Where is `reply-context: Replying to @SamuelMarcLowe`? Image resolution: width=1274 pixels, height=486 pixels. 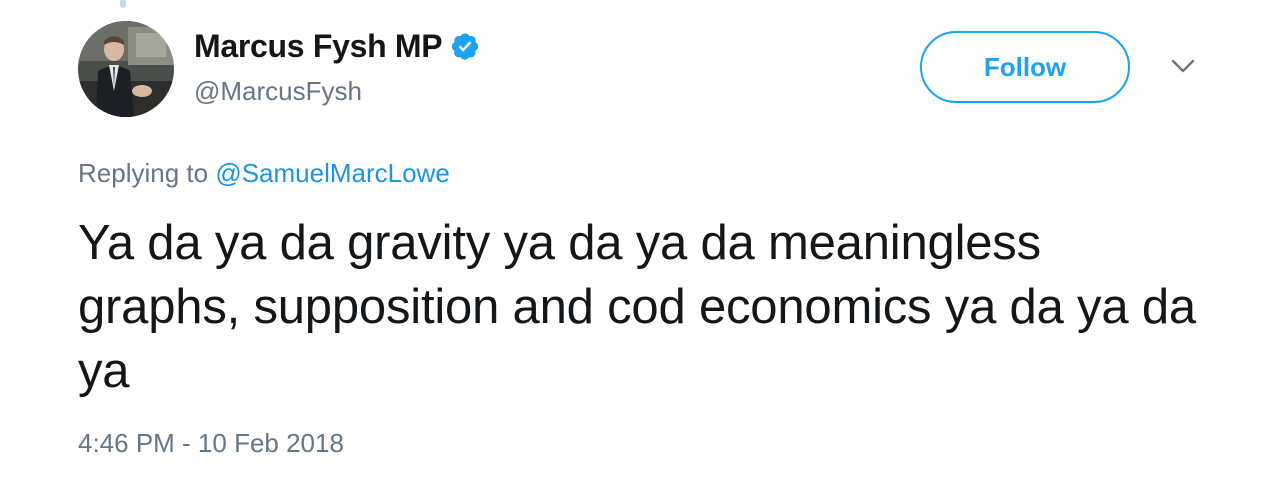 reply-context: Replying to @SamuelMarcLowe is located at coordinates (264, 173).